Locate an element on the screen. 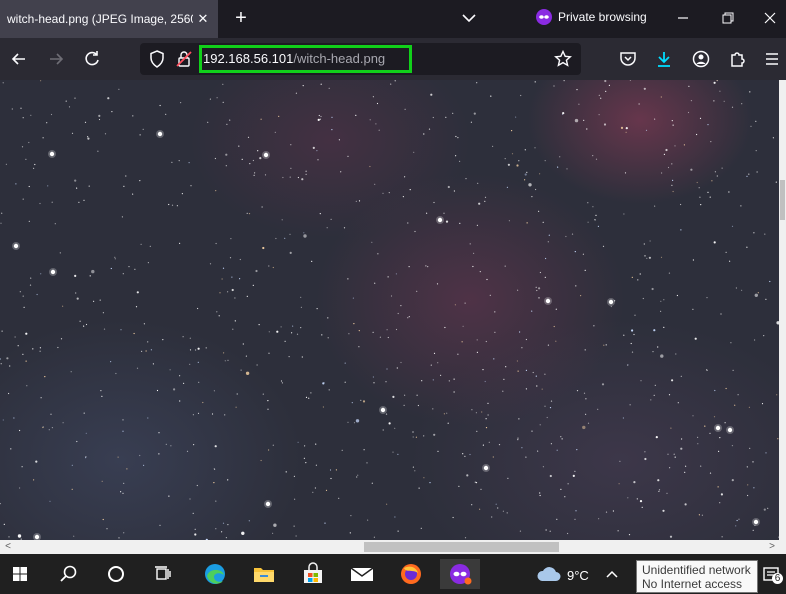 Image resolution: width=786 pixels, height=594 pixels. tab-title: witch-head.png (JPEG Image, 2560 × is located at coordinates (100, 19).